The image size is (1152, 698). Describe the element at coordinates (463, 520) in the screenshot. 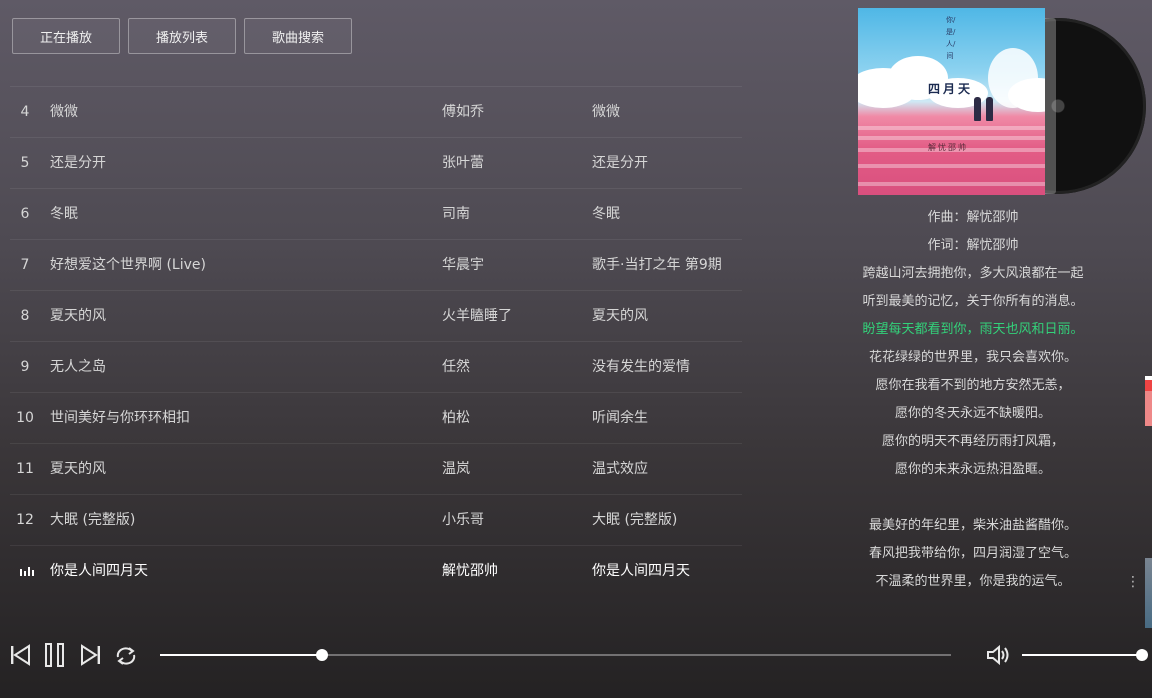

I see `song-artist: 小乐哥` at that location.